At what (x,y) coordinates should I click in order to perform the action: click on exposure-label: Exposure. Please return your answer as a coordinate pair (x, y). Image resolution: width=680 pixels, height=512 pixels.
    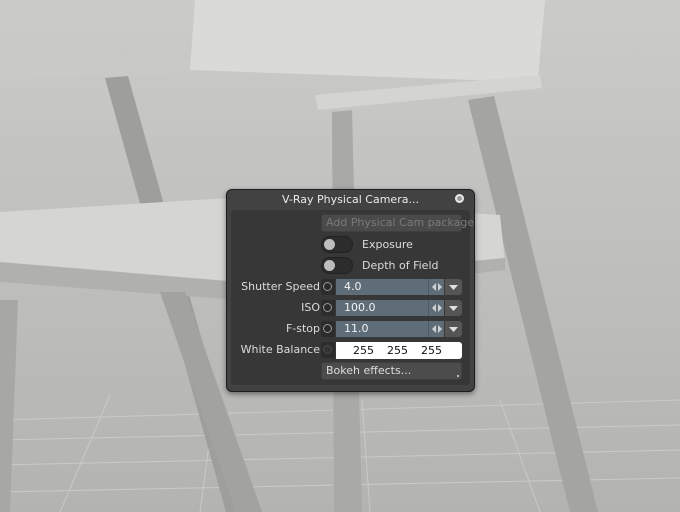
    Looking at the image, I should click on (387, 244).